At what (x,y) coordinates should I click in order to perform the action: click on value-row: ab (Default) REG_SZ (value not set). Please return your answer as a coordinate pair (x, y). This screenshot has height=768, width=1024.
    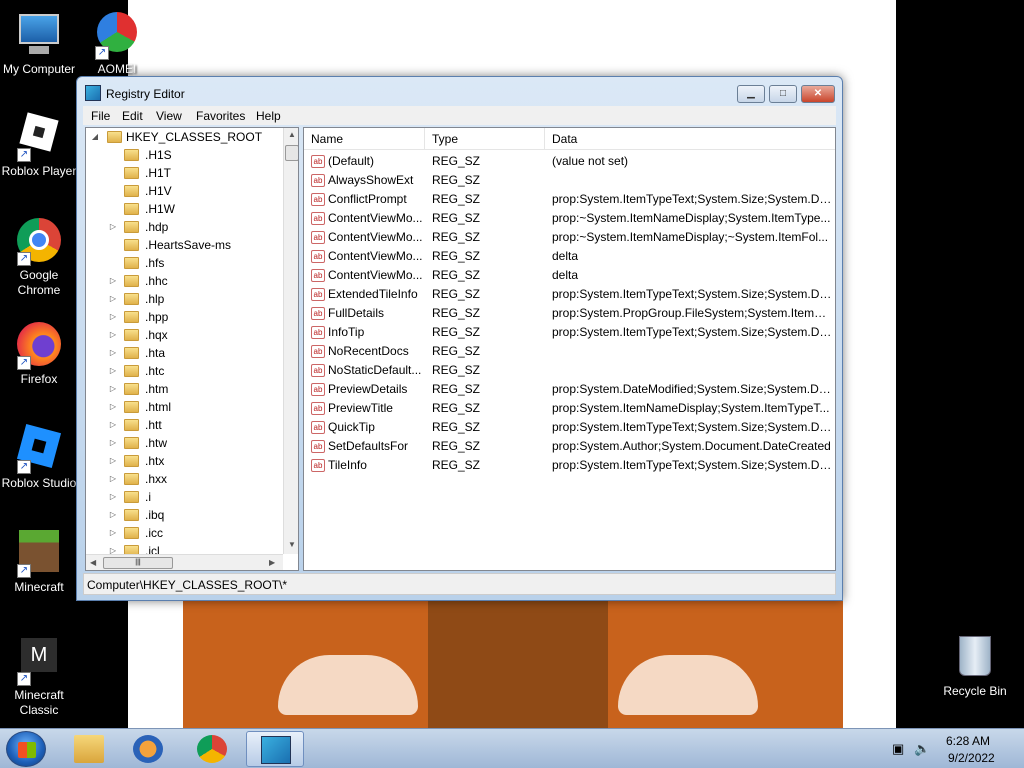
    Looking at the image, I should click on (569, 161).